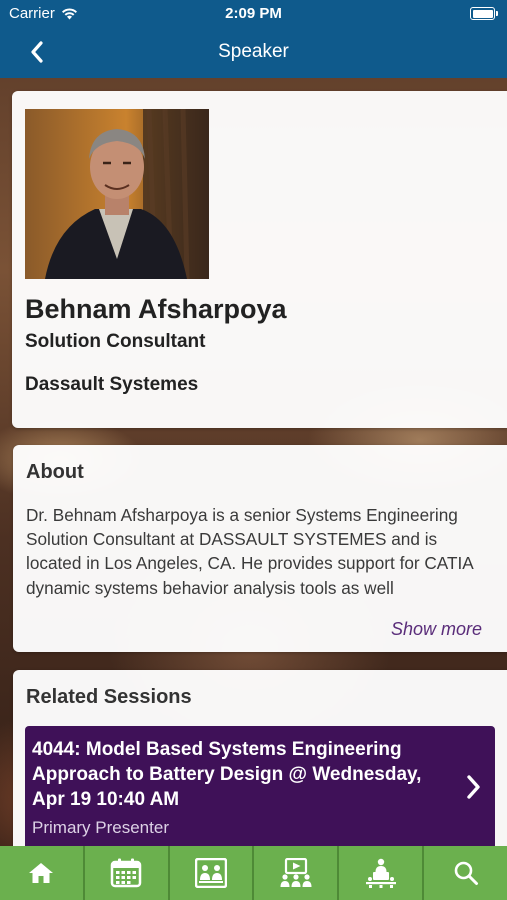 This screenshot has width=507, height=900. I want to click on tab-home, so click(42, 873).